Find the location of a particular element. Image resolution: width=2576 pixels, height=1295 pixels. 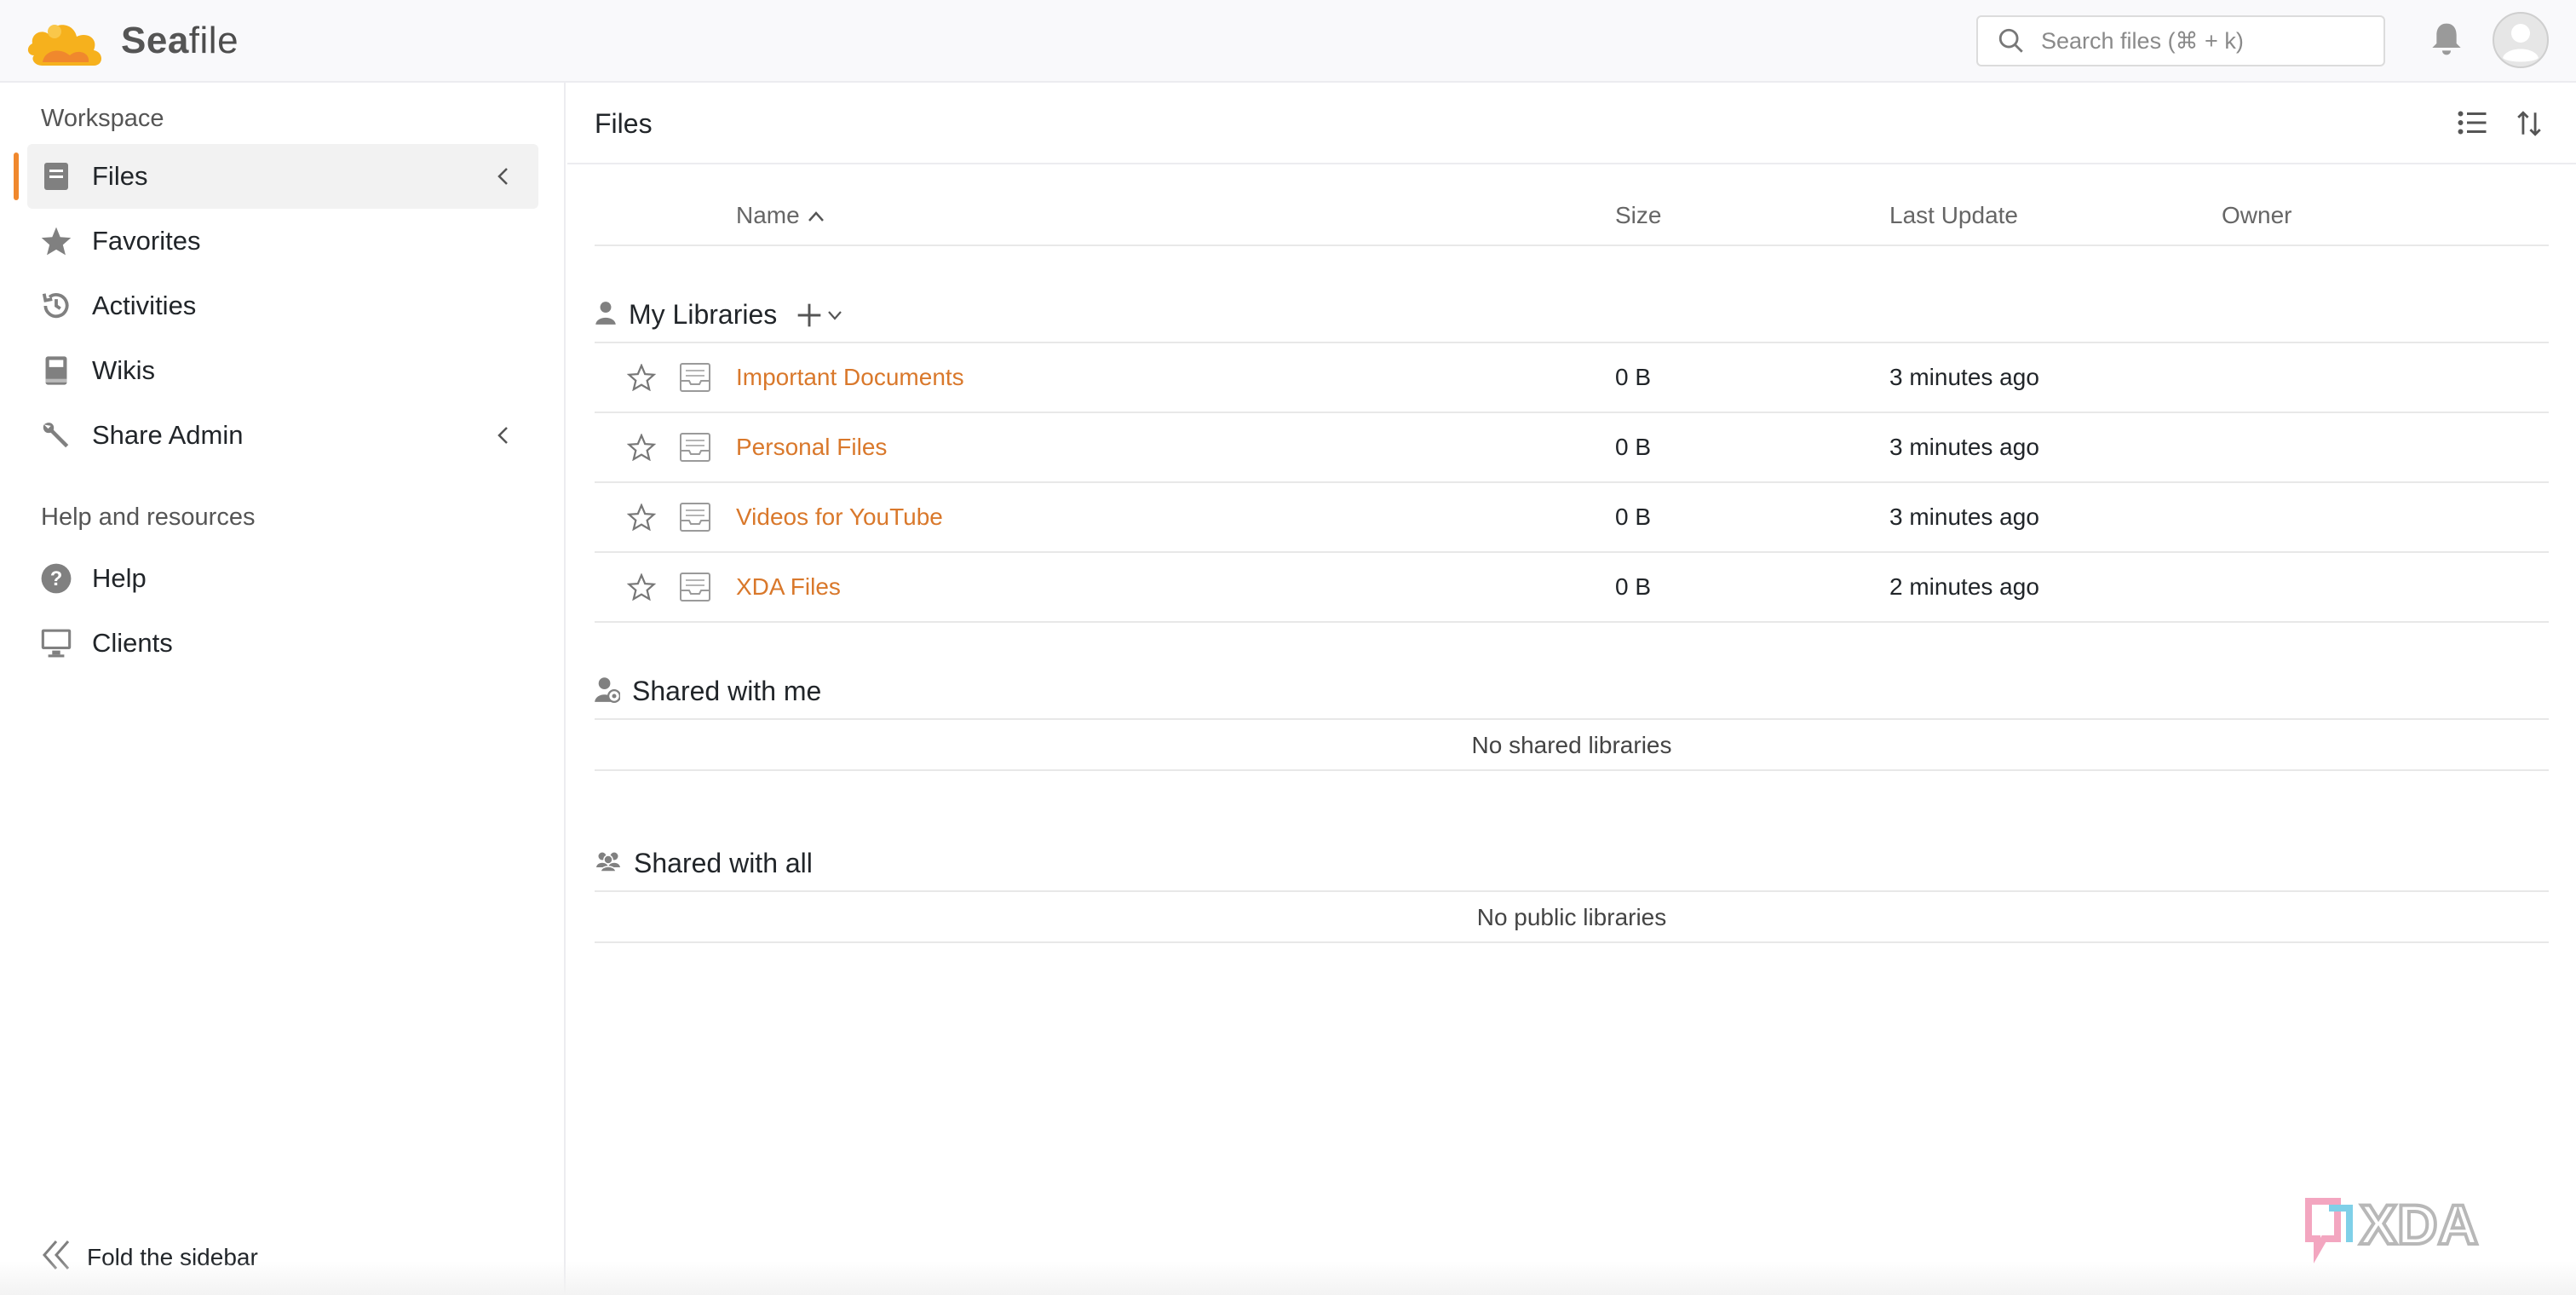

sidebar-item-label: Activities is located at coordinates (145, 306).